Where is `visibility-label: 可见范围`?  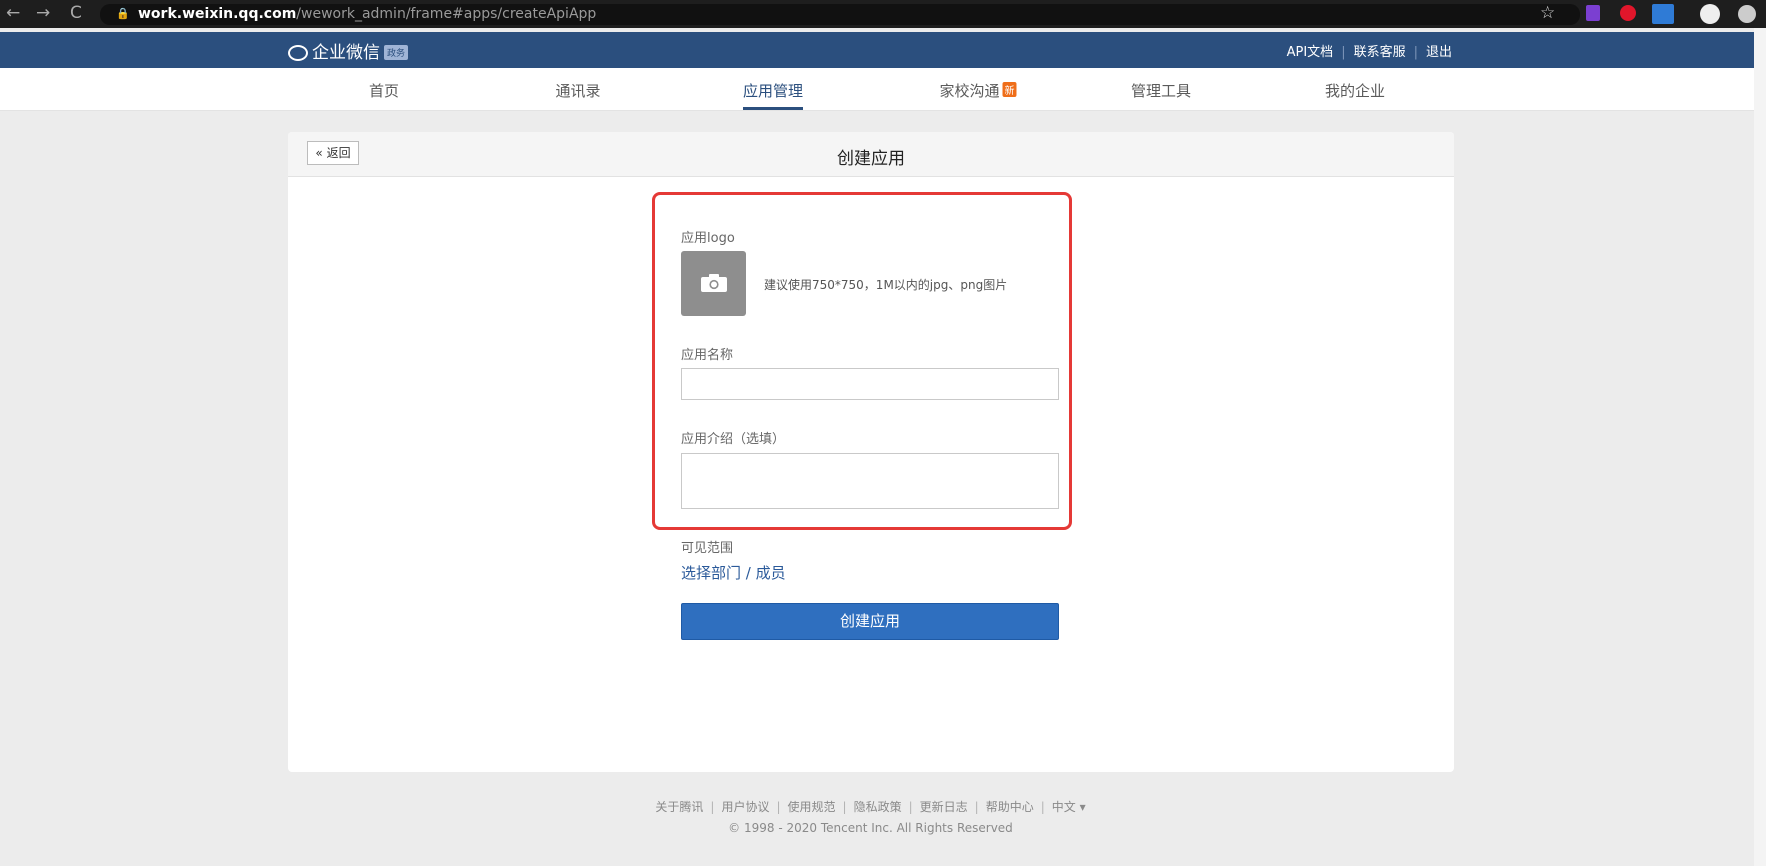 visibility-label: 可见范围 is located at coordinates (707, 548).